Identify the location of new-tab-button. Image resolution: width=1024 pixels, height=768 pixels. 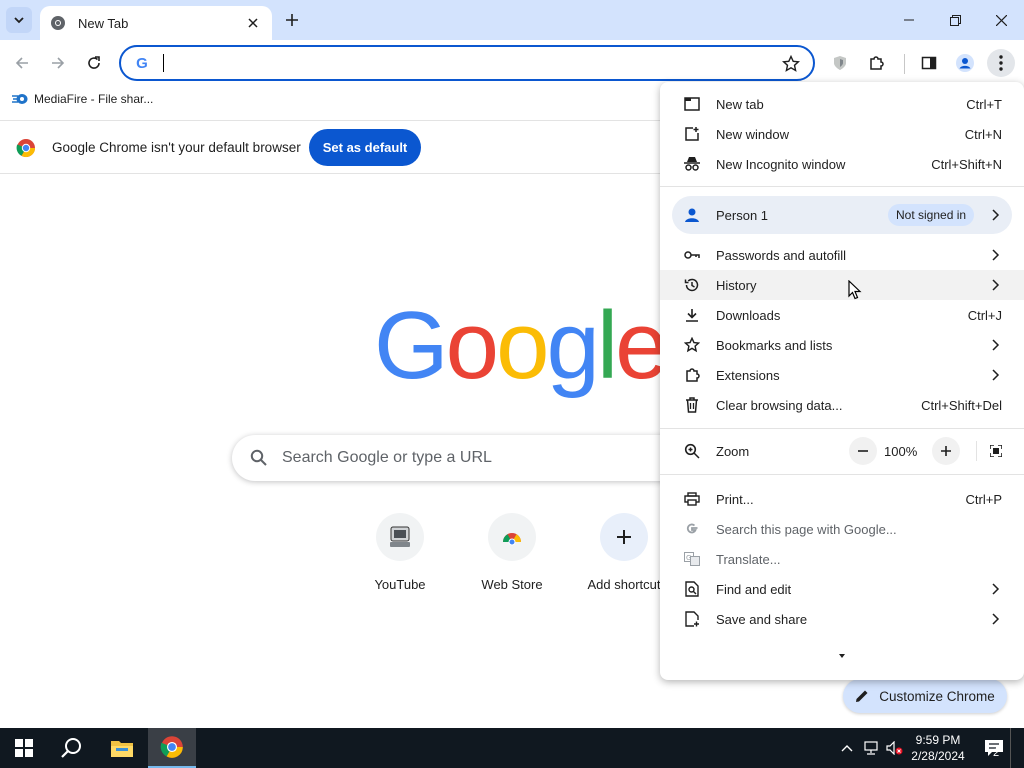
(292, 20).